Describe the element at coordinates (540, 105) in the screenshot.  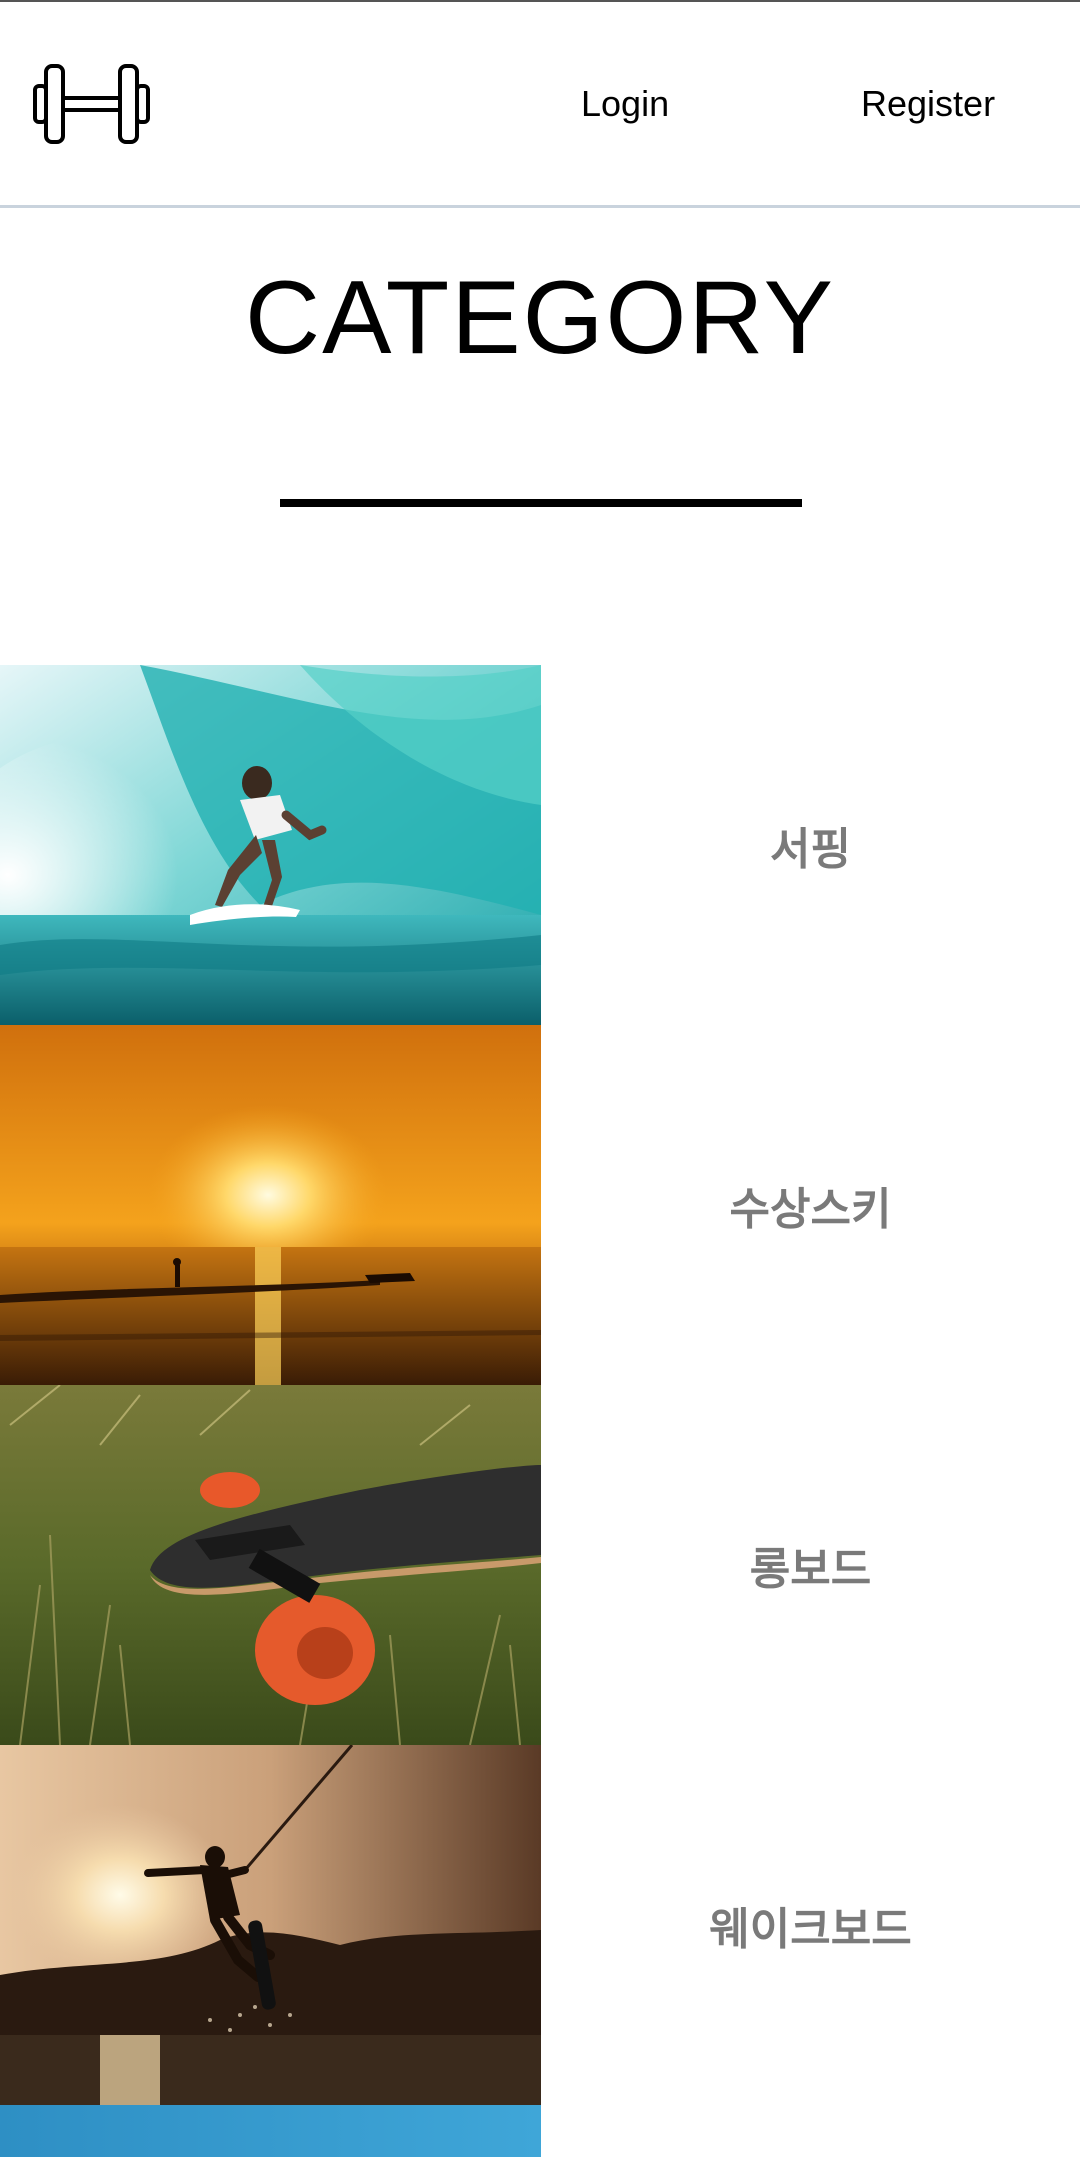
I see `header-bar: Login Register` at that location.